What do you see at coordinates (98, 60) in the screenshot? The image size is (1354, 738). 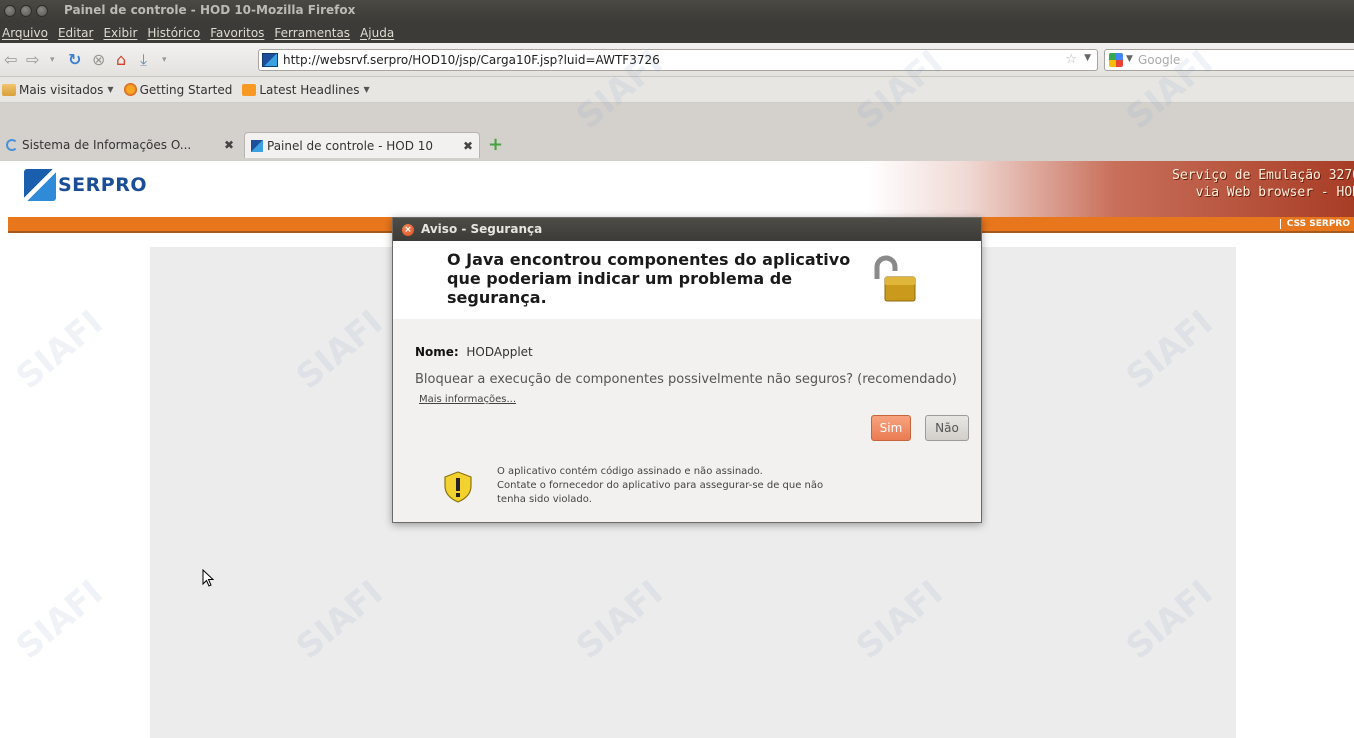 I see `stop-icon: ⊗` at bounding box center [98, 60].